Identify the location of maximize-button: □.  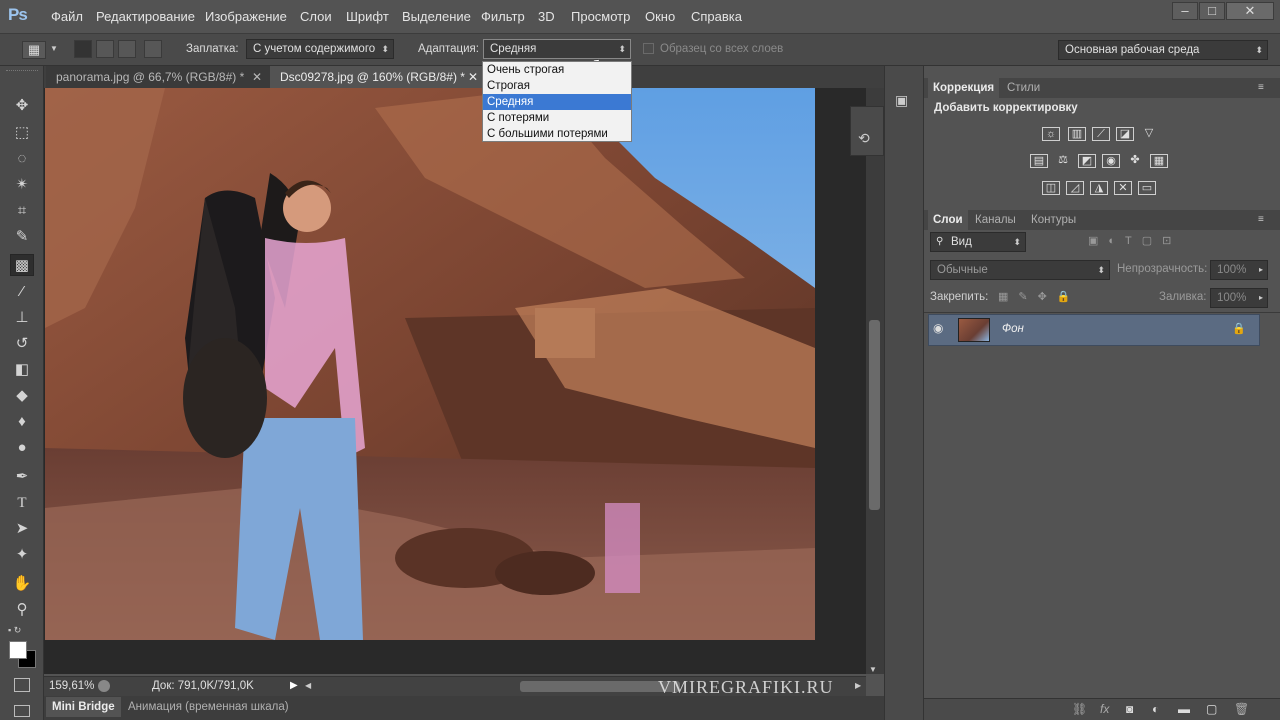
(1212, 11).